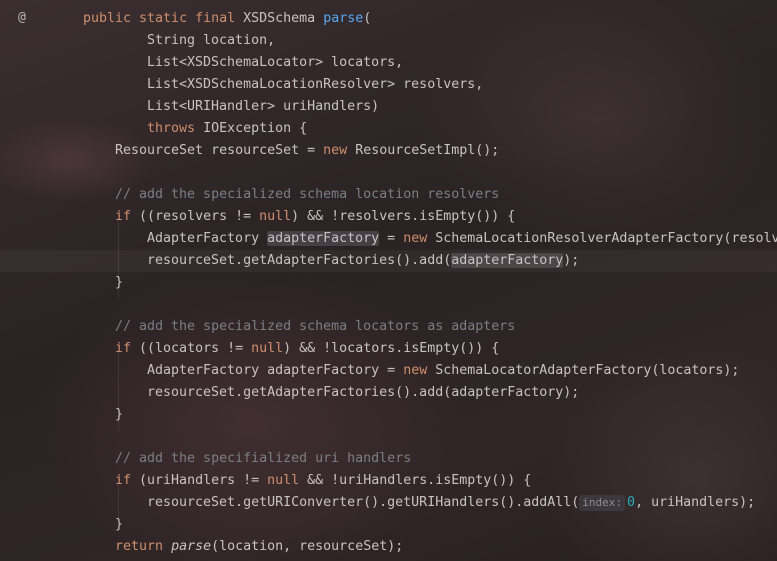 This screenshot has height=561, width=777. What do you see at coordinates (263, 106) in the screenshot?
I see `code-line: List<URIHandler> uriHandlers)` at bounding box center [263, 106].